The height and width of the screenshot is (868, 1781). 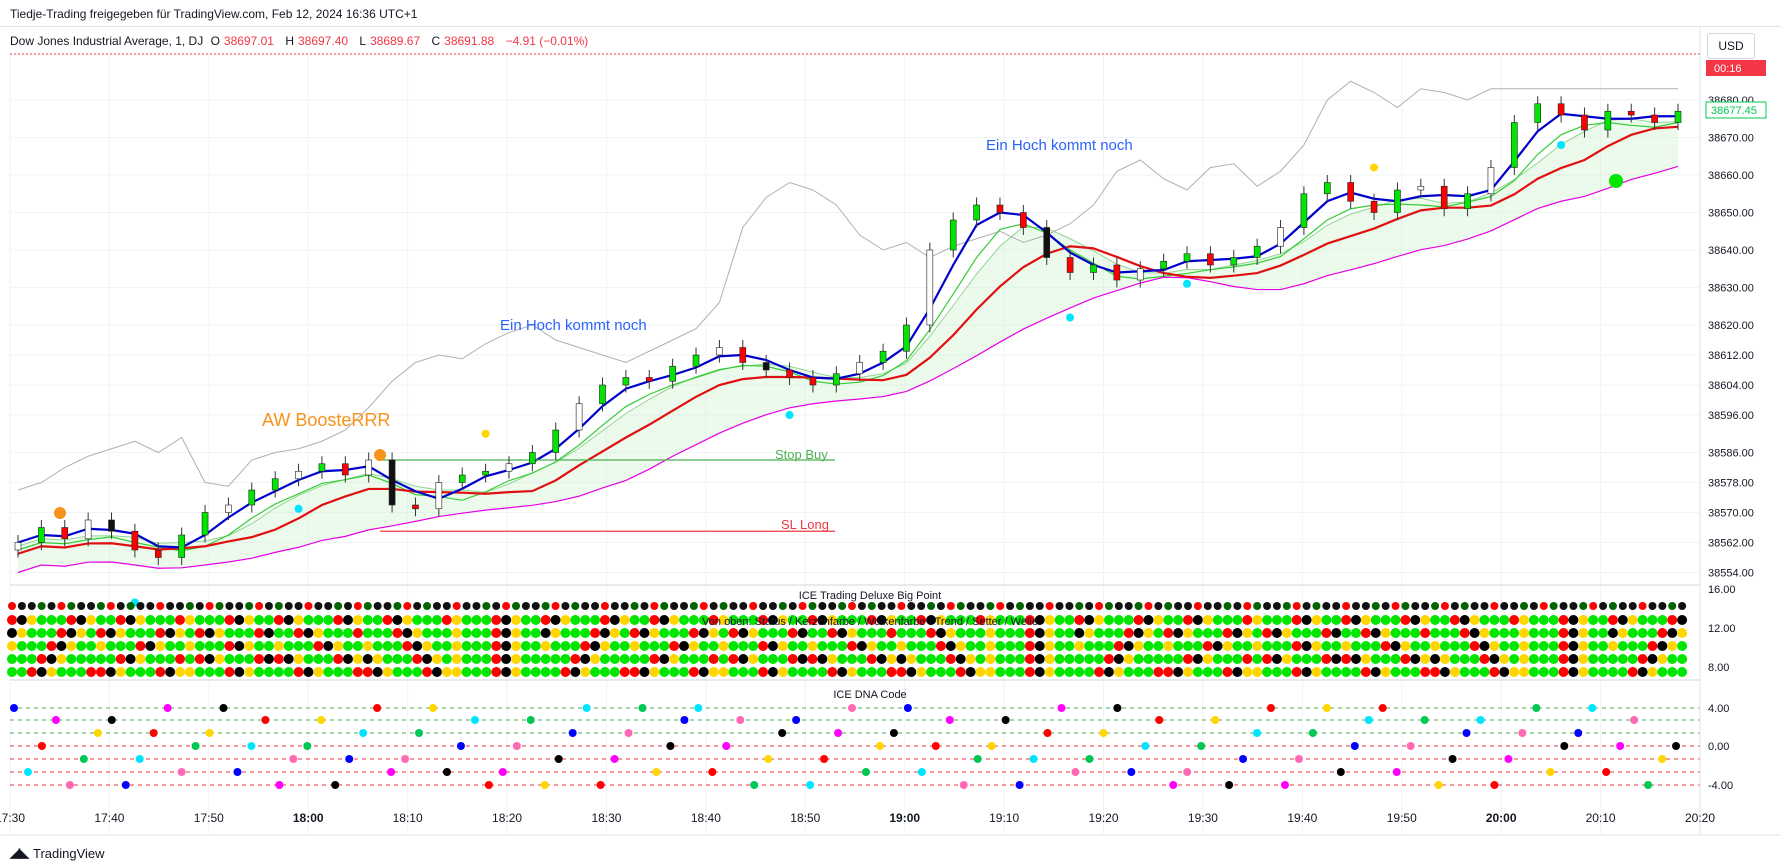 I want to click on annotation-stop-buy: Stop Buy, so click(x=801, y=454).